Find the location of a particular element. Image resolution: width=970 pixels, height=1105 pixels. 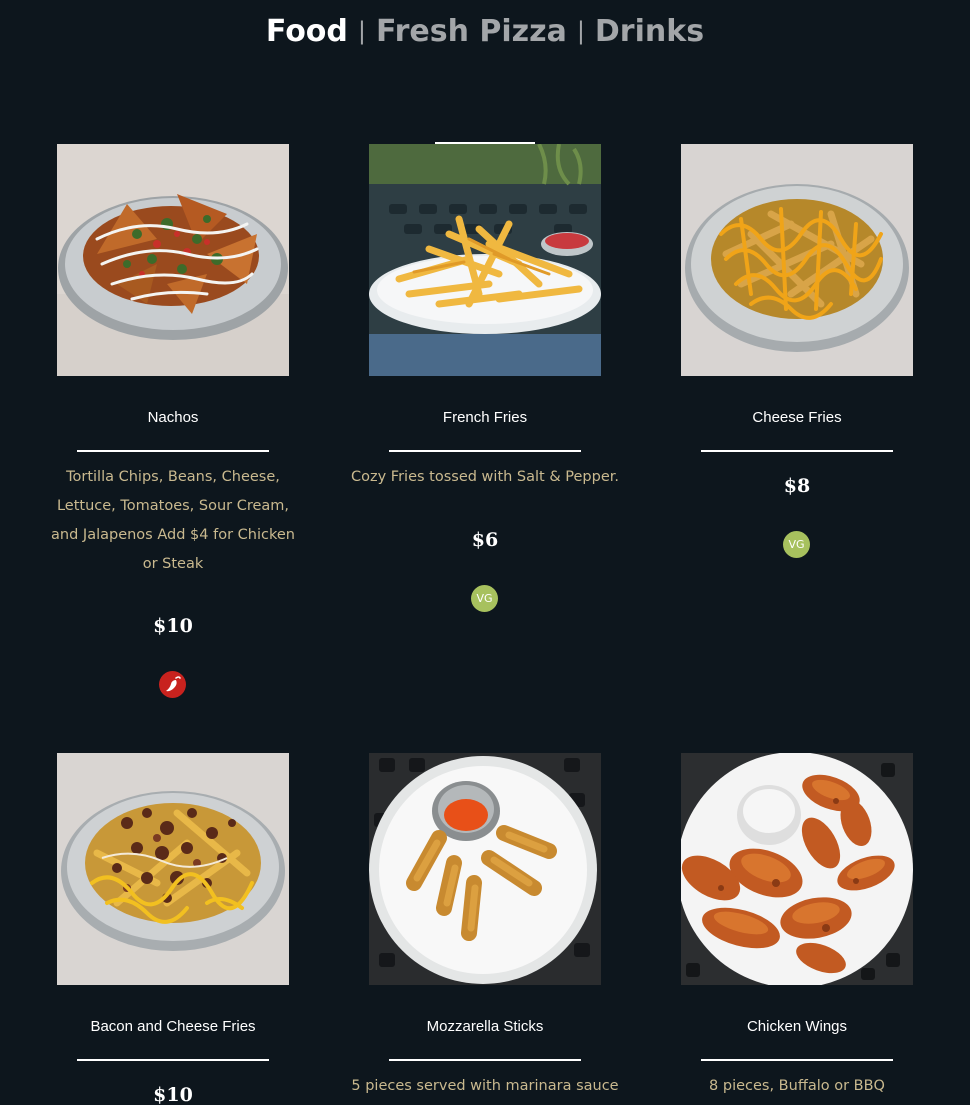

item-price-cheese-fries: $8 is located at coordinates (797, 486).